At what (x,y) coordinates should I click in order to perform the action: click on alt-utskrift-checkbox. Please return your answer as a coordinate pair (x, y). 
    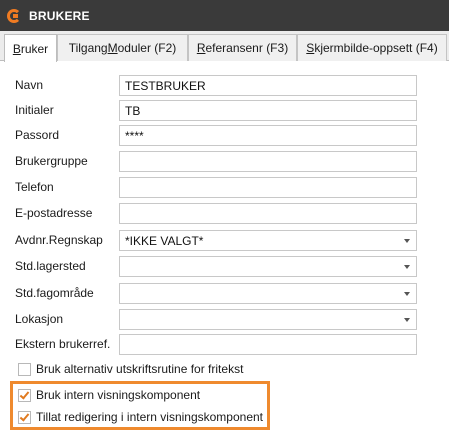
    Looking at the image, I should click on (24, 369).